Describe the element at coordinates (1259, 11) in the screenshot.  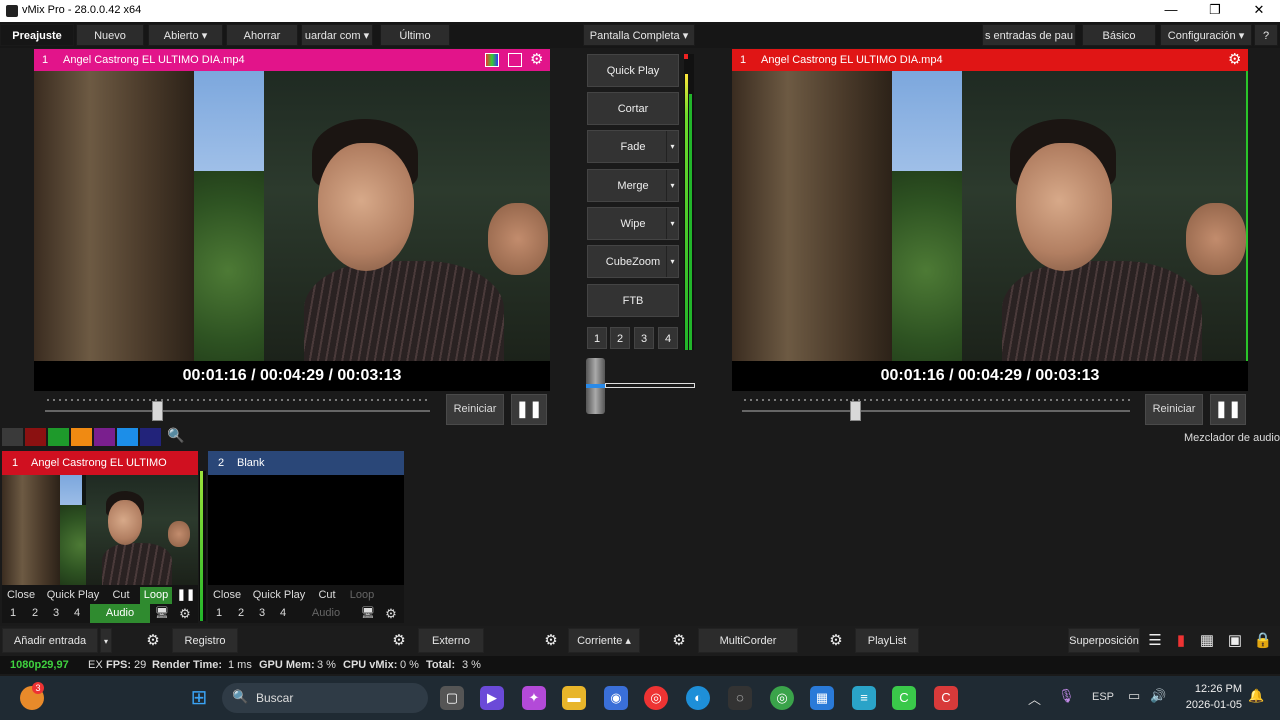
I see `close-icon: ✕` at that location.